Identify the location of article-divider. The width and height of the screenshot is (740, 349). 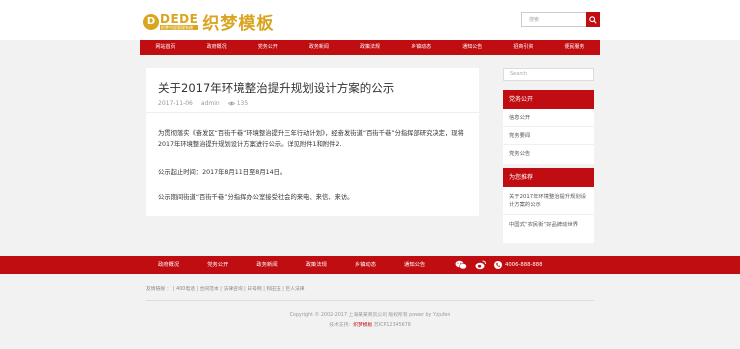
(312, 112).